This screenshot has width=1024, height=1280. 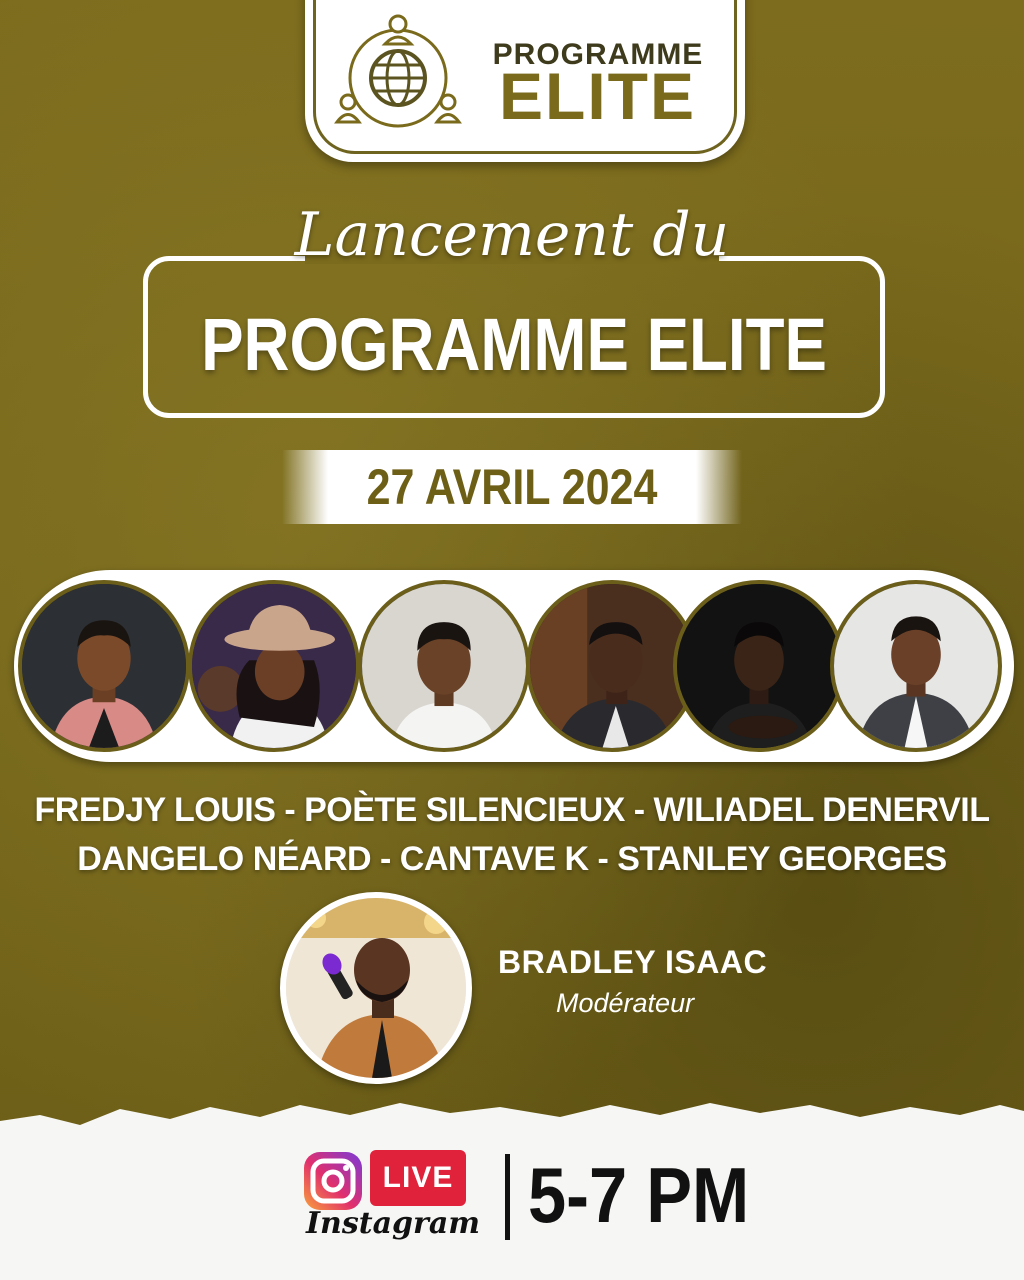 I want to click on moderator-avatar-icon, so click(x=376, y=988).